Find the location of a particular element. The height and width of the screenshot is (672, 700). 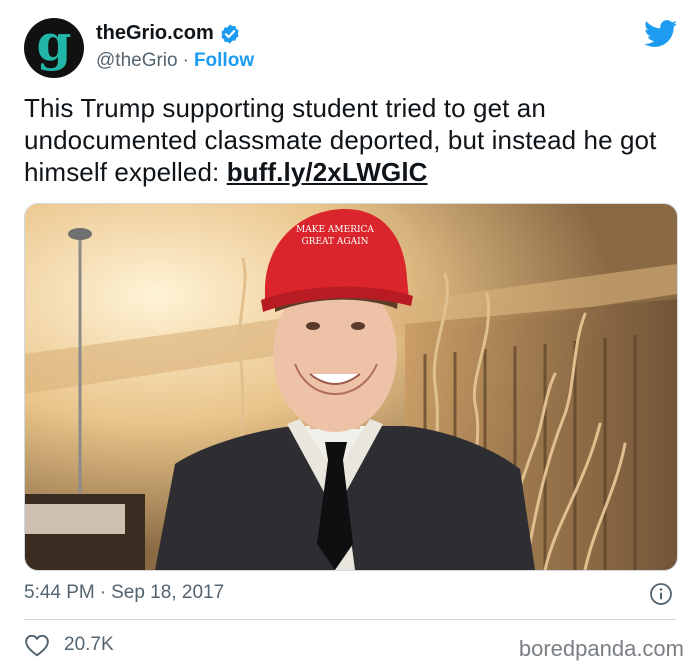

avatar: g is located at coordinates (54, 48).